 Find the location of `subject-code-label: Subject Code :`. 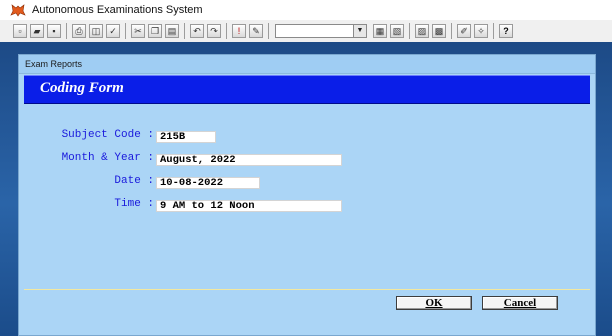

subject-code-label: Subject Code : is located at coordinates (107, 135).